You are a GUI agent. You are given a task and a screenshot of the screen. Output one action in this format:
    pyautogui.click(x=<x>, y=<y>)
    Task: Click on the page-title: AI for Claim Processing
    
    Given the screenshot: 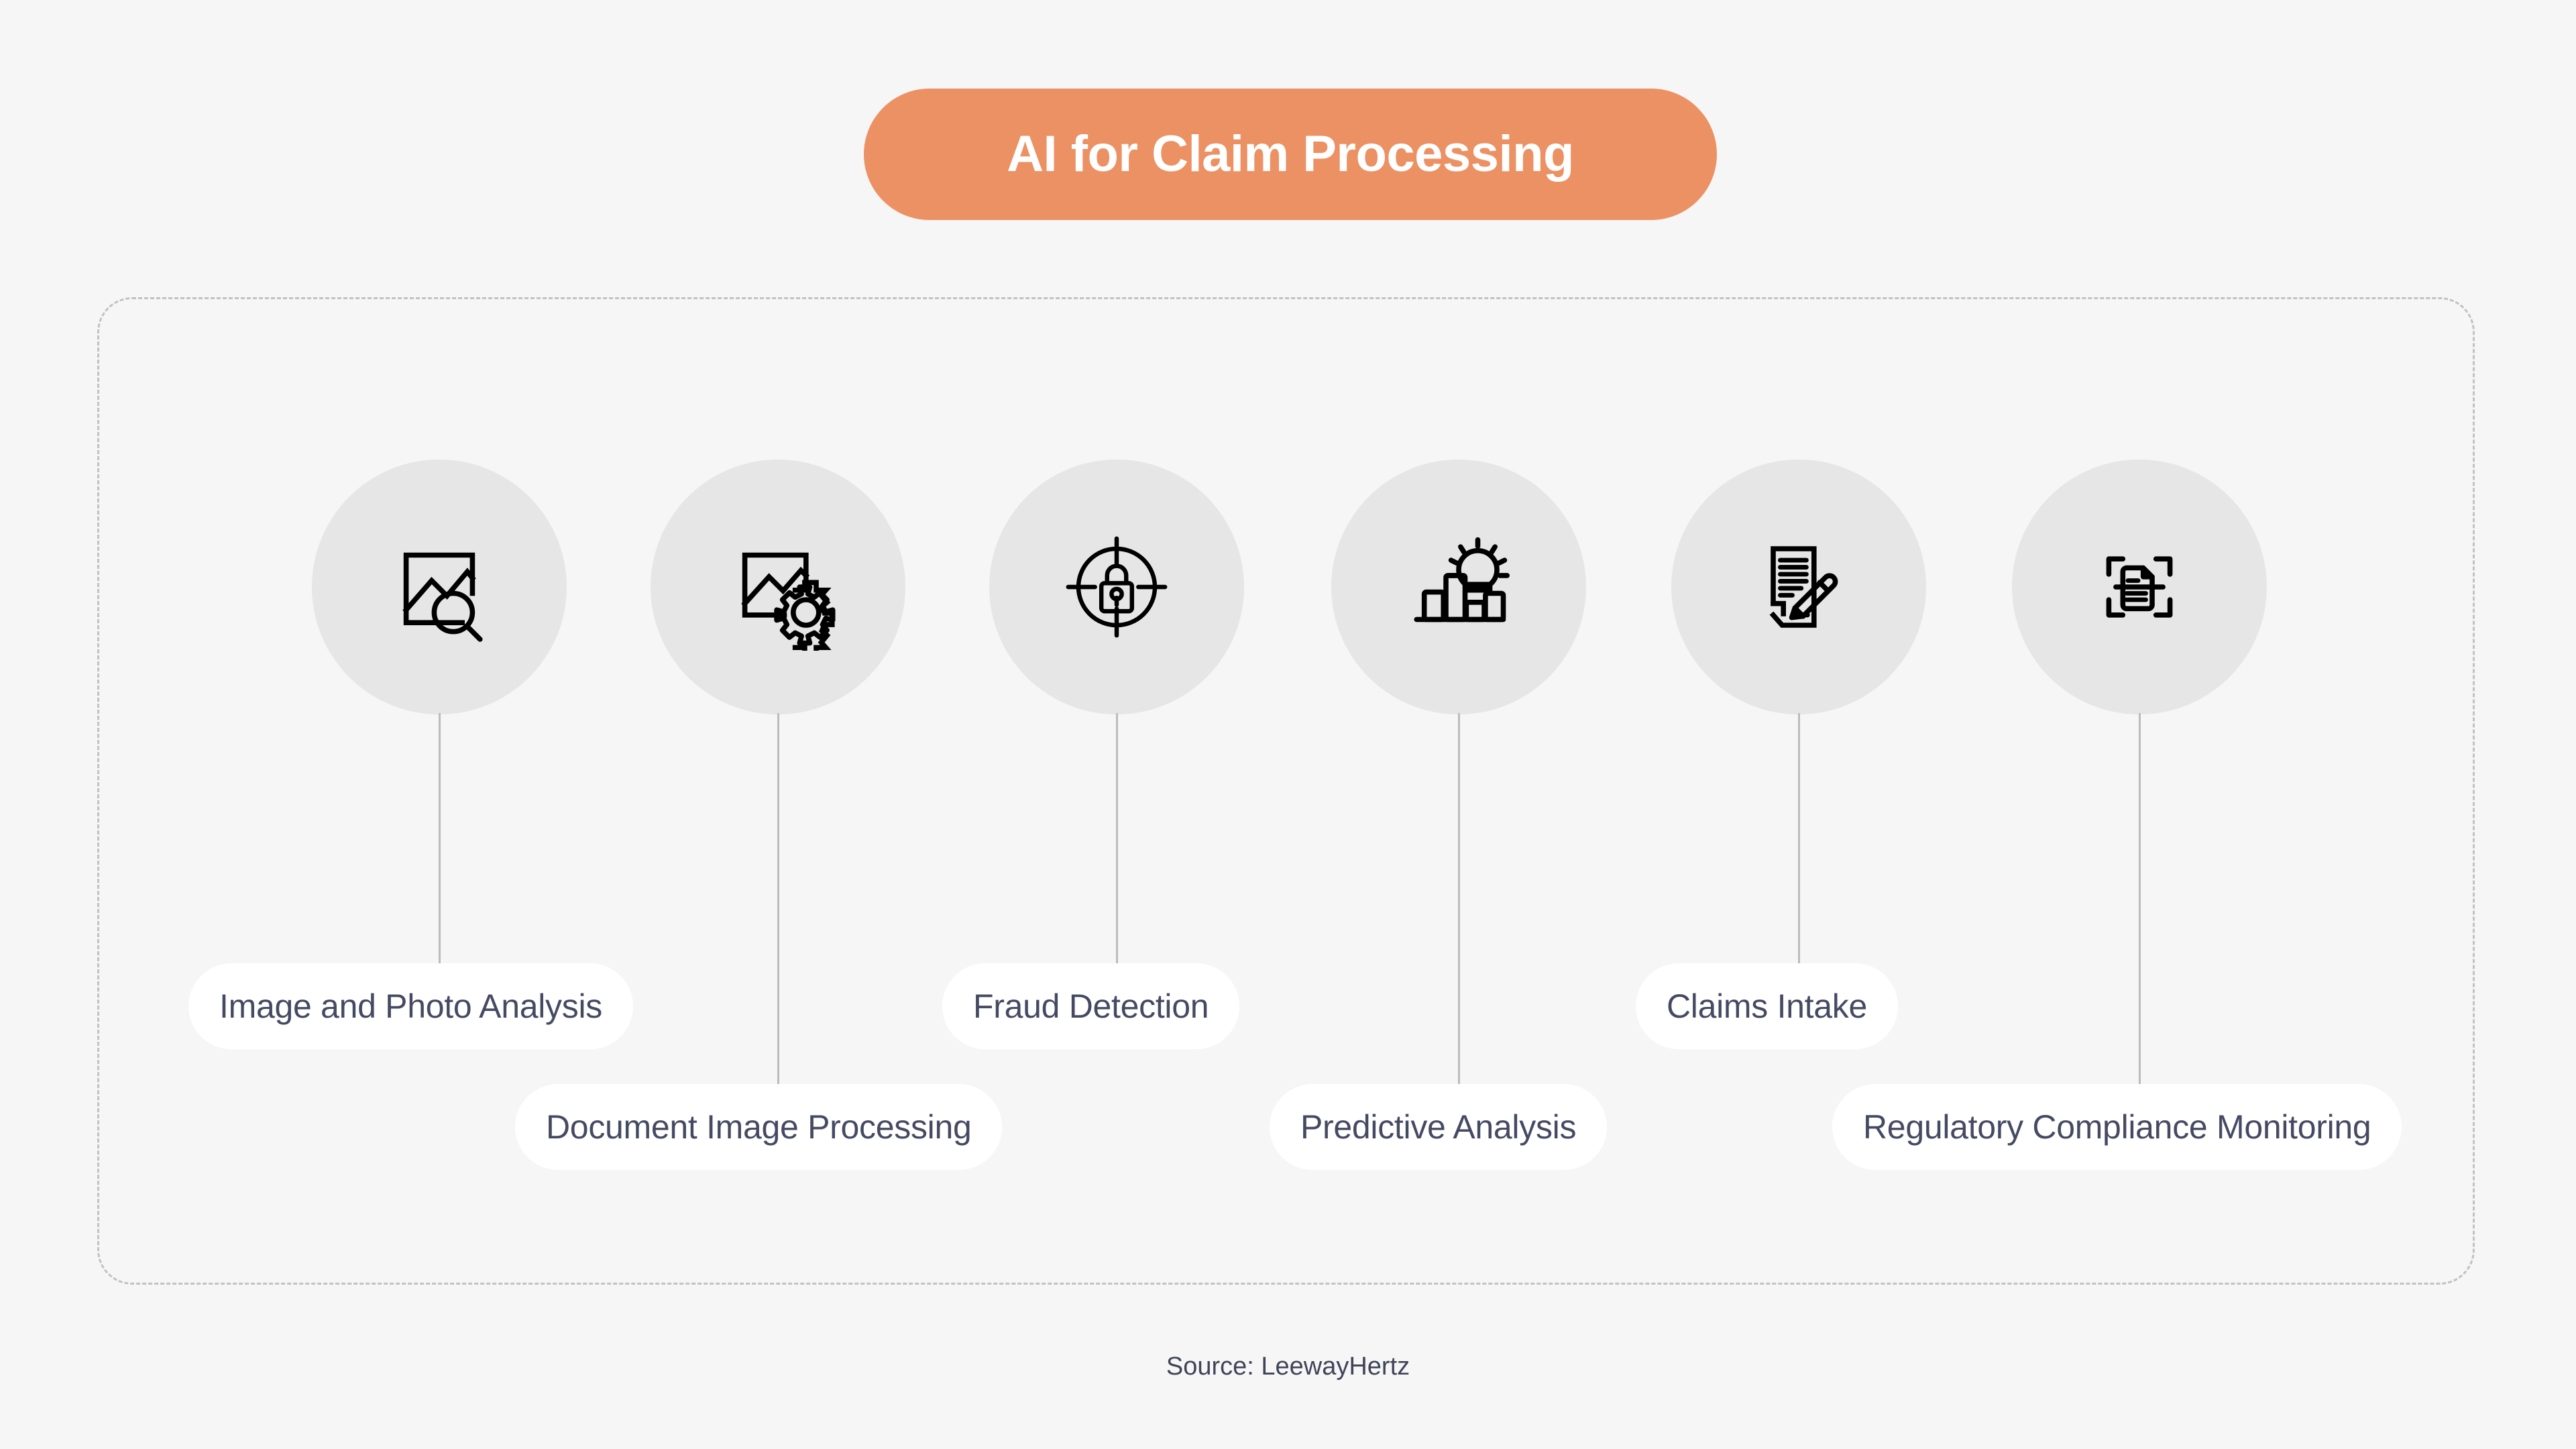 What is the action you would take?
    pyautogui.click(x=1290, y=153)
    